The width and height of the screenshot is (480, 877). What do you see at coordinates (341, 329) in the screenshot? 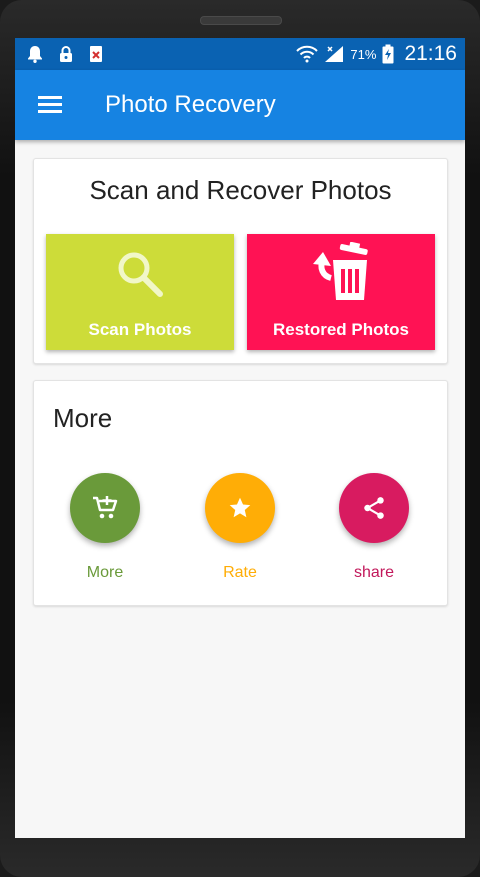
I see `restored-photos-label: Restored Photos` at bounding box center [341, 329].